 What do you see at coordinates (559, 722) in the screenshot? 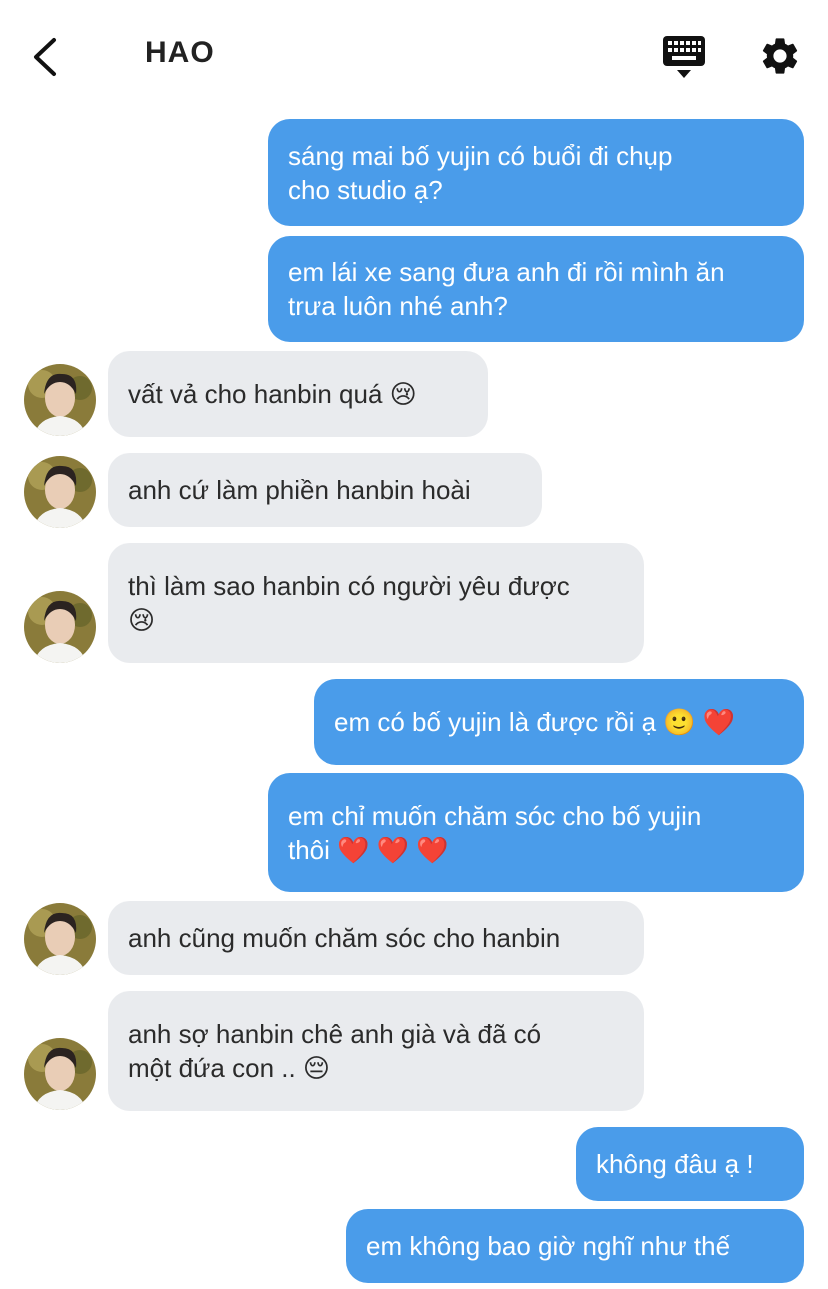
I see `message-bubble-outgoing: em có bố yujin là được rồi ạ 🙂 ❤️` at bounding box center [559, 722].